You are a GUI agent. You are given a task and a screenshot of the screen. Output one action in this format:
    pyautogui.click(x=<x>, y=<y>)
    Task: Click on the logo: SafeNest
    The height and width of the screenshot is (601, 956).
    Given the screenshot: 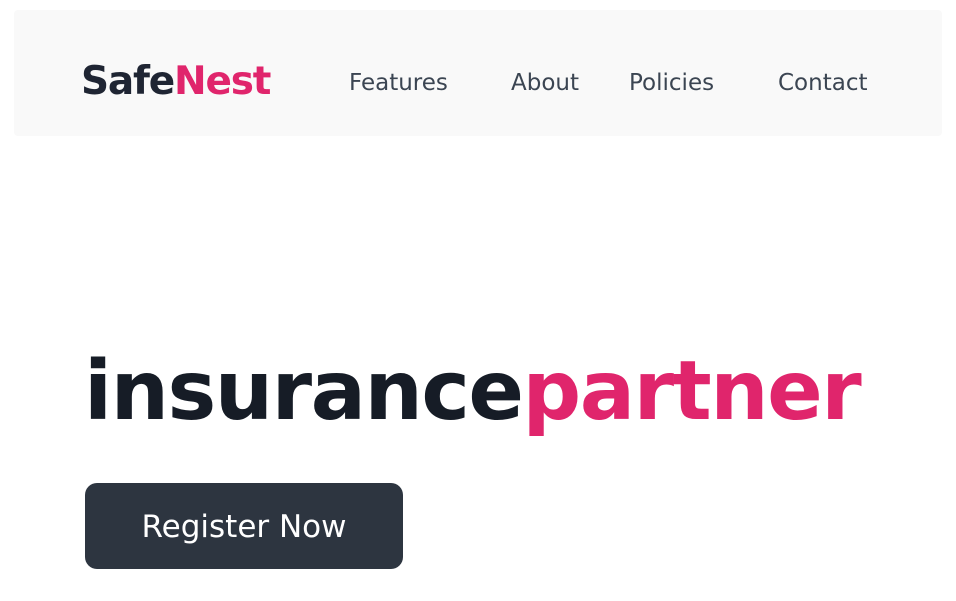 What is the action you would take?
    pyautogui.click(x=176, y=82)
    